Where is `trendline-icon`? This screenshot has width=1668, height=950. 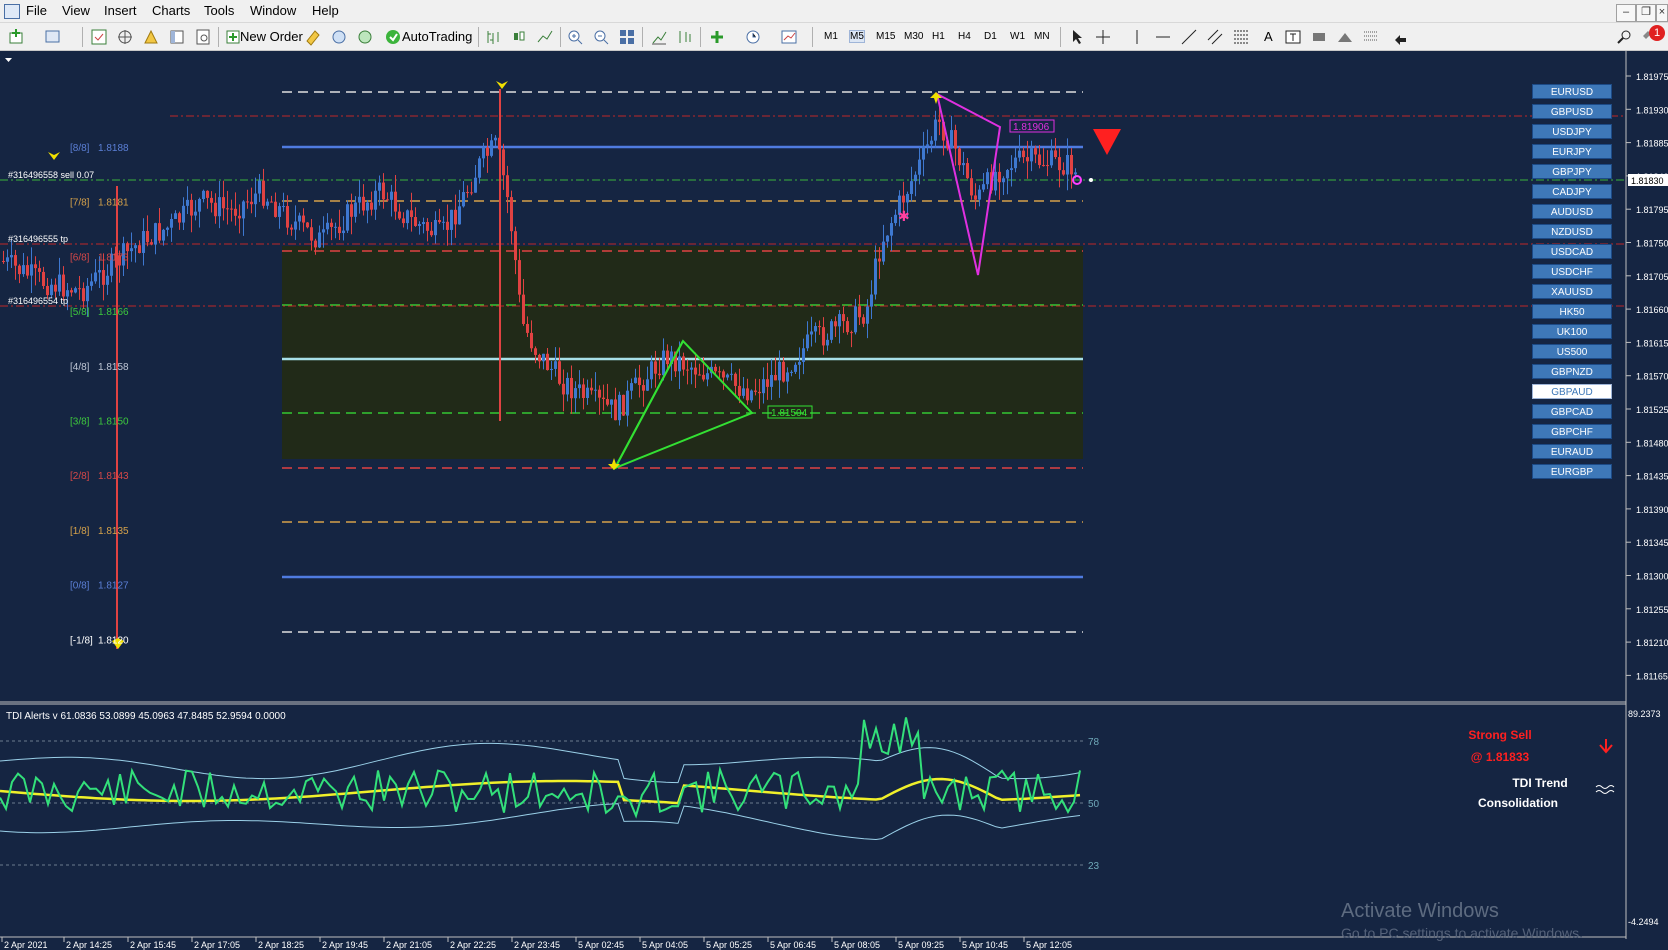 trendline-icon is located at coordinates (1189, 37).